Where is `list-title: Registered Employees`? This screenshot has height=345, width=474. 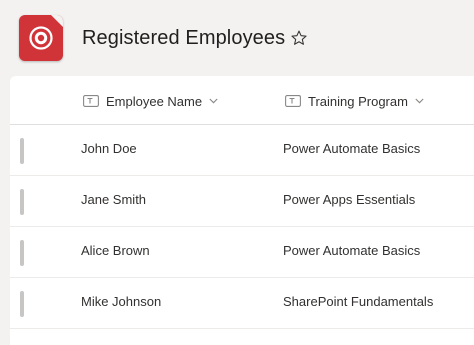 list-title: Registered Employees is located at coordinates (184, 38).